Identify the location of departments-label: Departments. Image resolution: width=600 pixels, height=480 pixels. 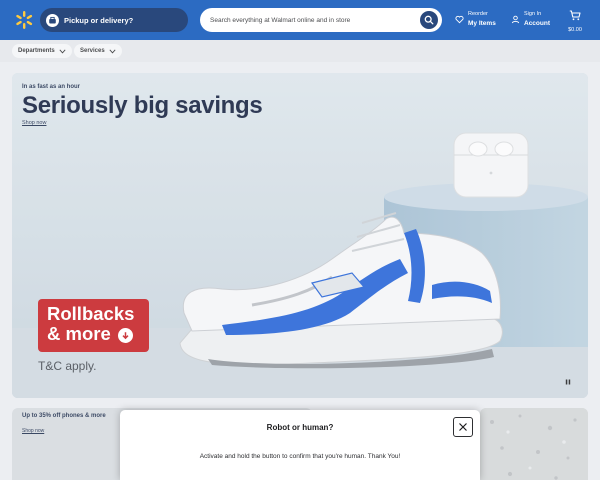
(36, 51).